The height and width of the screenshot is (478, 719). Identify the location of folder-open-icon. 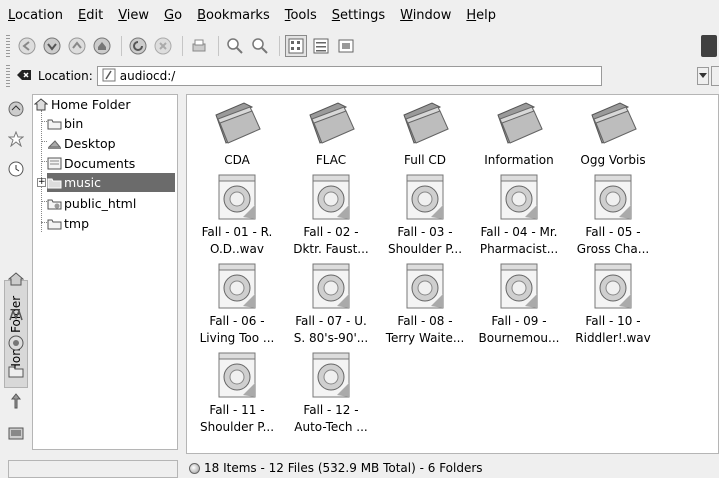
(55, 183).